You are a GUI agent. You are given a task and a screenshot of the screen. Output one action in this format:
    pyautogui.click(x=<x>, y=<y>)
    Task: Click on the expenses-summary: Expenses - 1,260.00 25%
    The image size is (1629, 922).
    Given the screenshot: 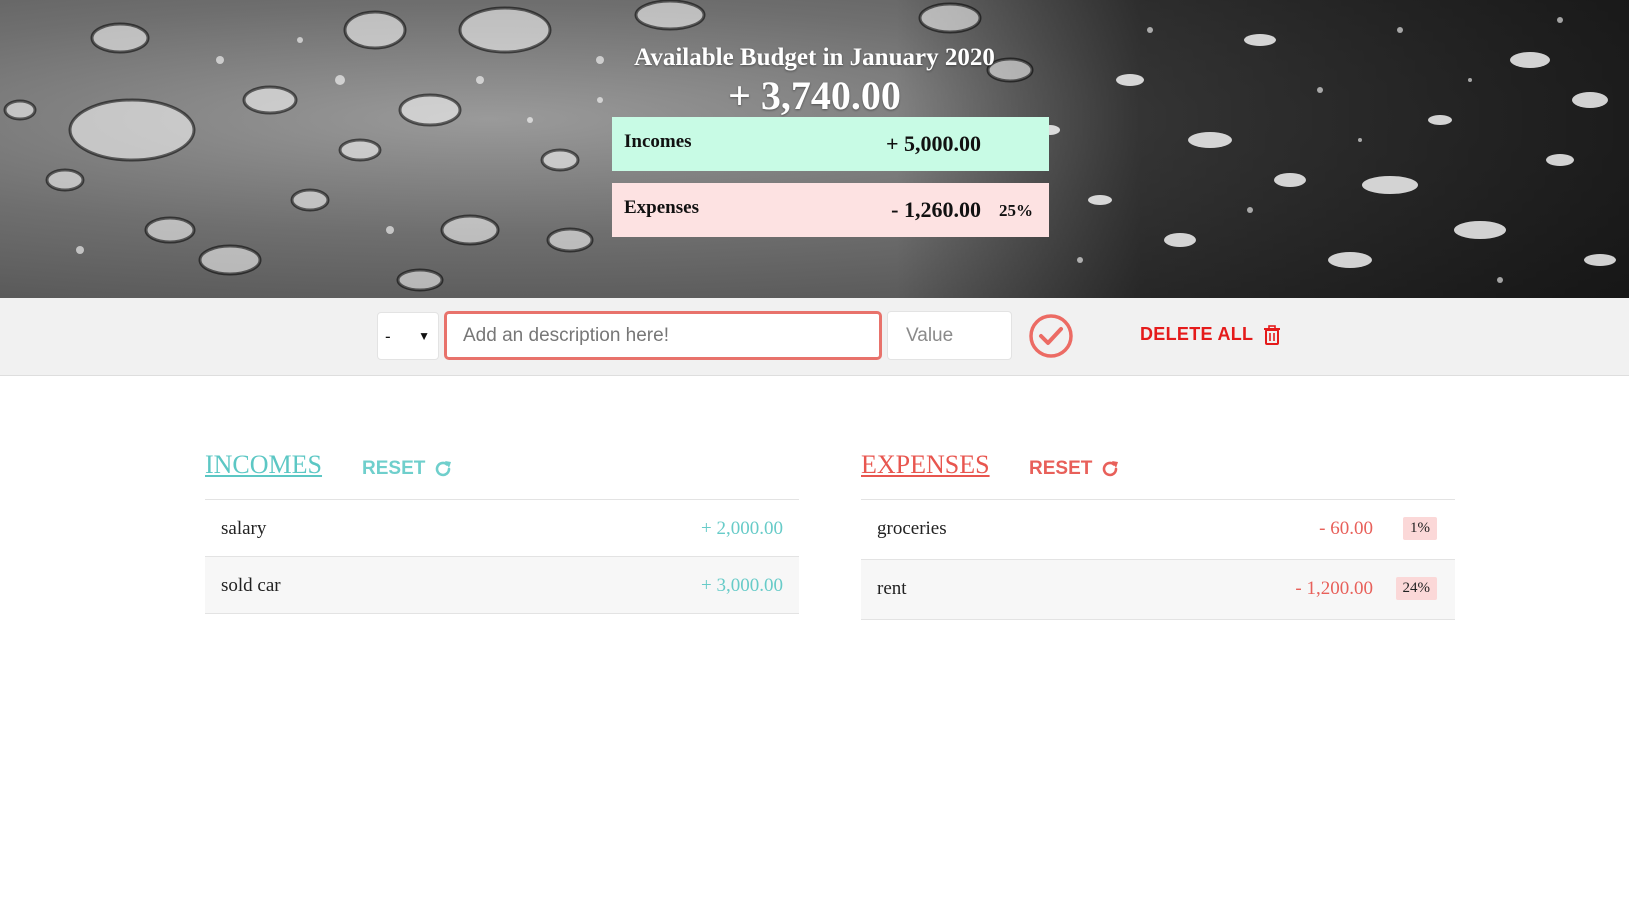 What is the action you would take?
    pyautogui.click(x=830, y=210)
    